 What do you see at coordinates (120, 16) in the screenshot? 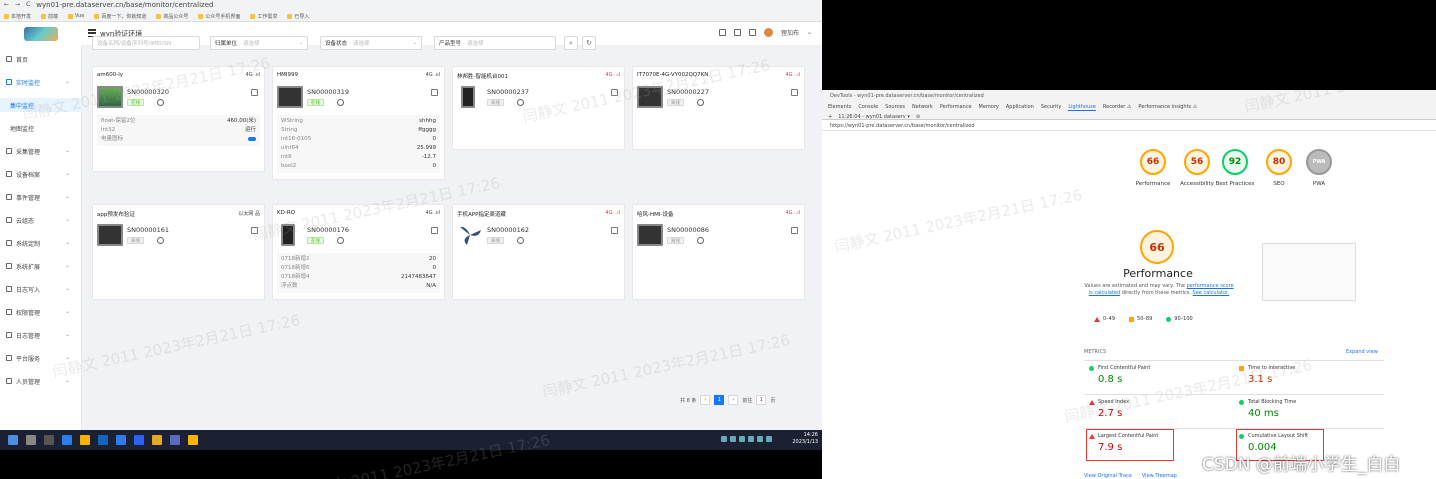
I see `bookmark-item: 百度一下，你就知道` at bounding box center [120, 16].